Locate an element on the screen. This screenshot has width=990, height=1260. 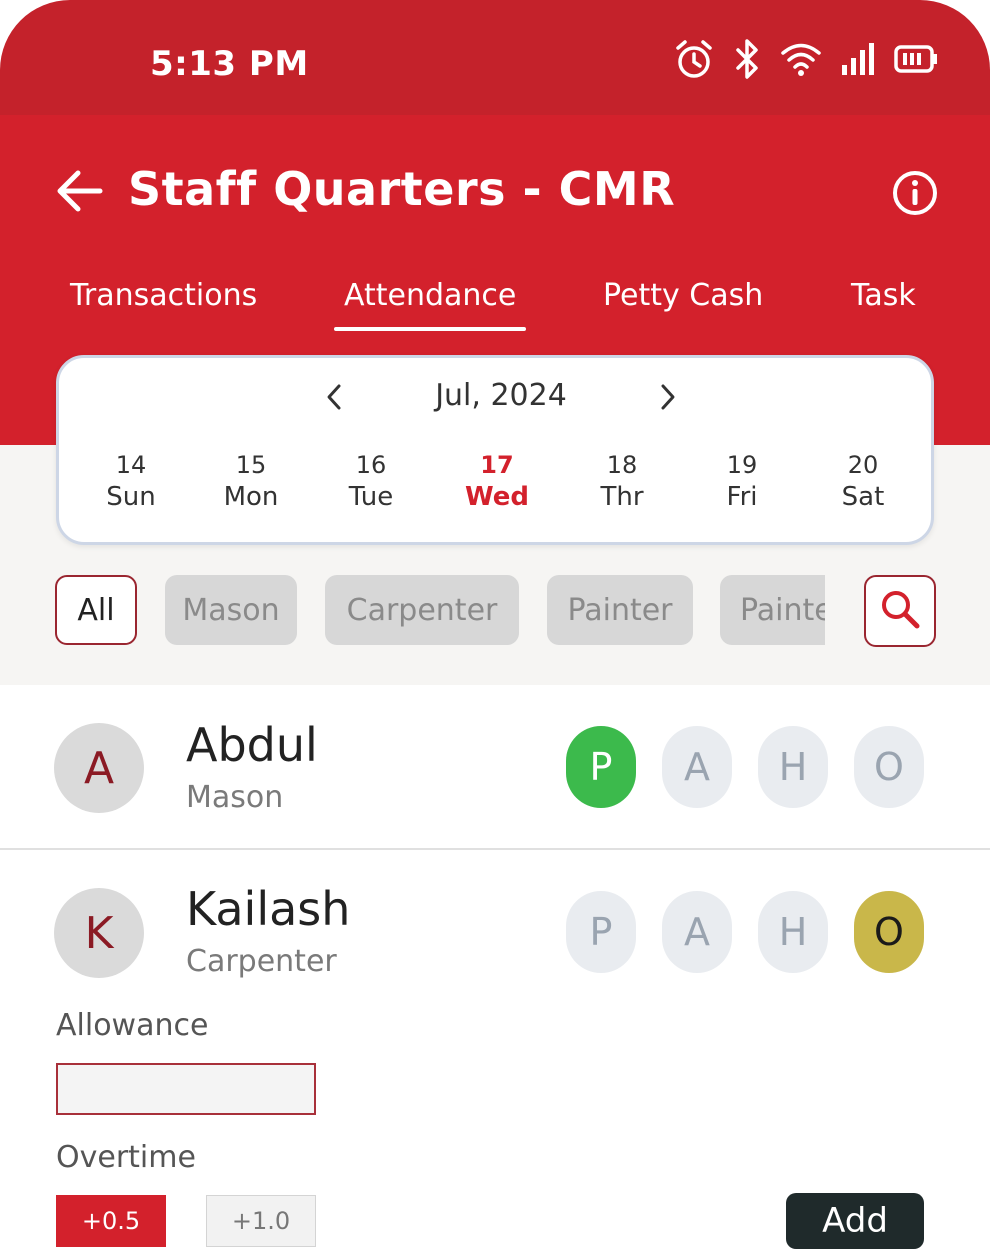
day-name: Tue is located at coordinates (371, 497).